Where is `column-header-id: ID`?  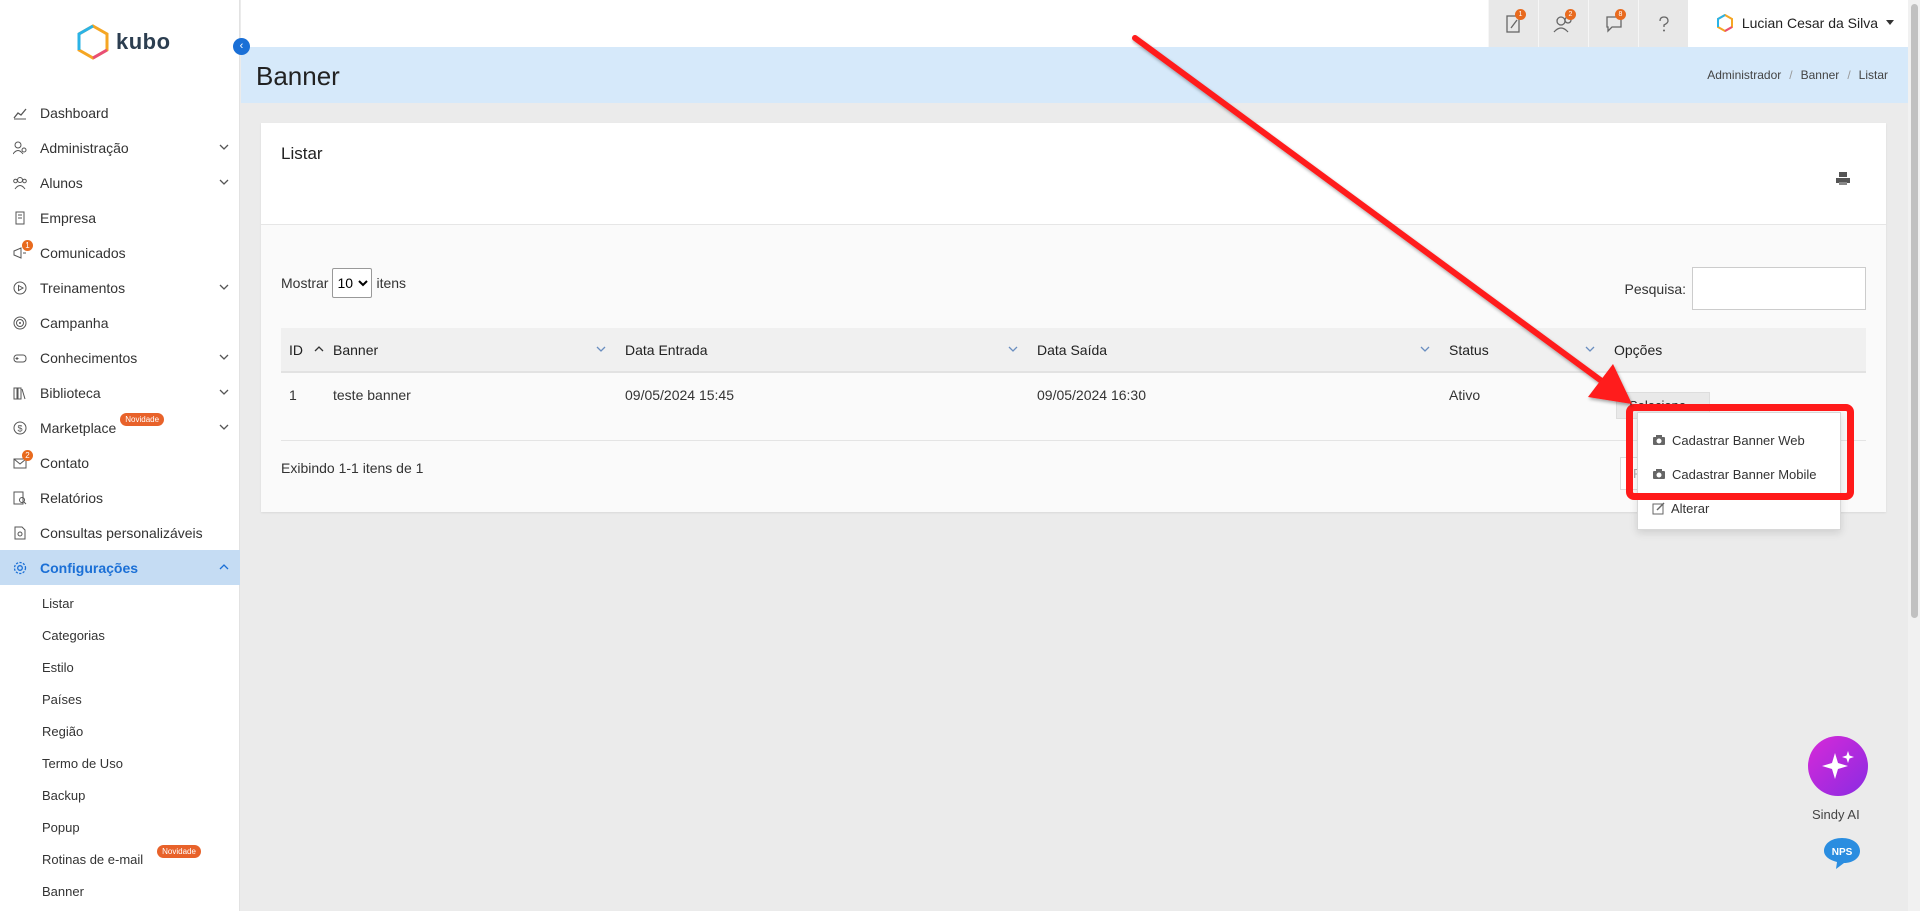
column-header-id: ID is located at coordinates (303, 350).